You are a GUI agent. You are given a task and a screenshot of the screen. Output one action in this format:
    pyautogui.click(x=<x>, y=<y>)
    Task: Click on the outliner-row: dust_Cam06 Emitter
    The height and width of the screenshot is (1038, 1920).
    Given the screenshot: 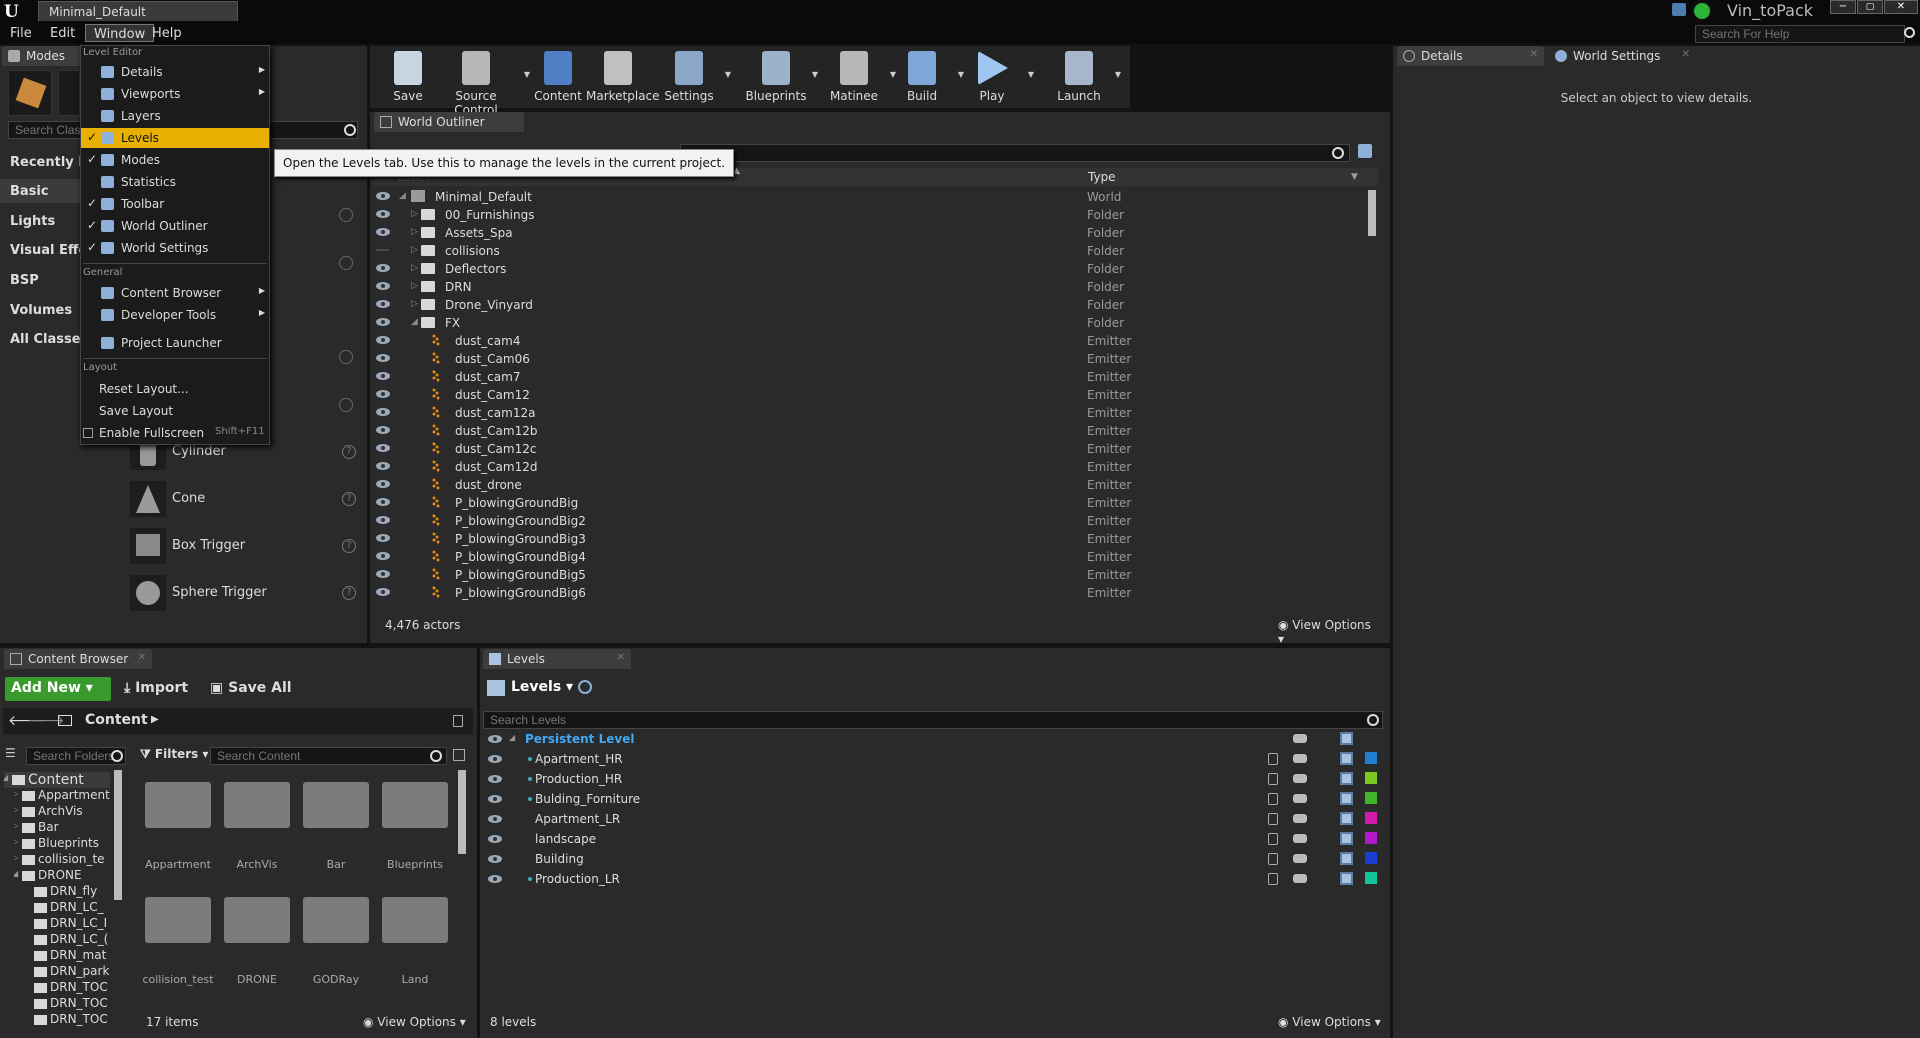 What is the action you would take?
    pyautogui.click(x=877, y=359)
    